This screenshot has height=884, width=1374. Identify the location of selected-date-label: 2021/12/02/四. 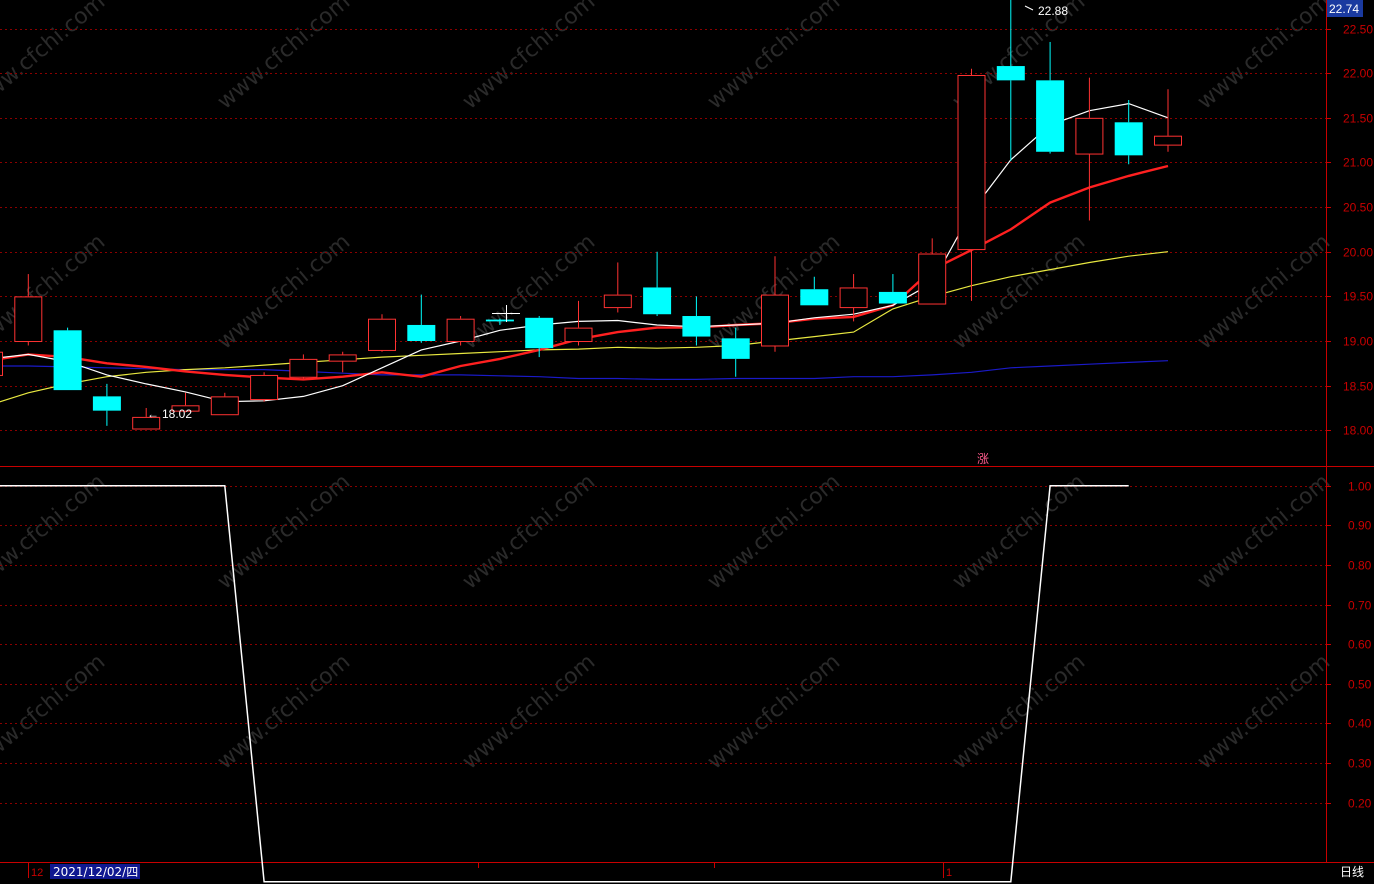
(95, 872).